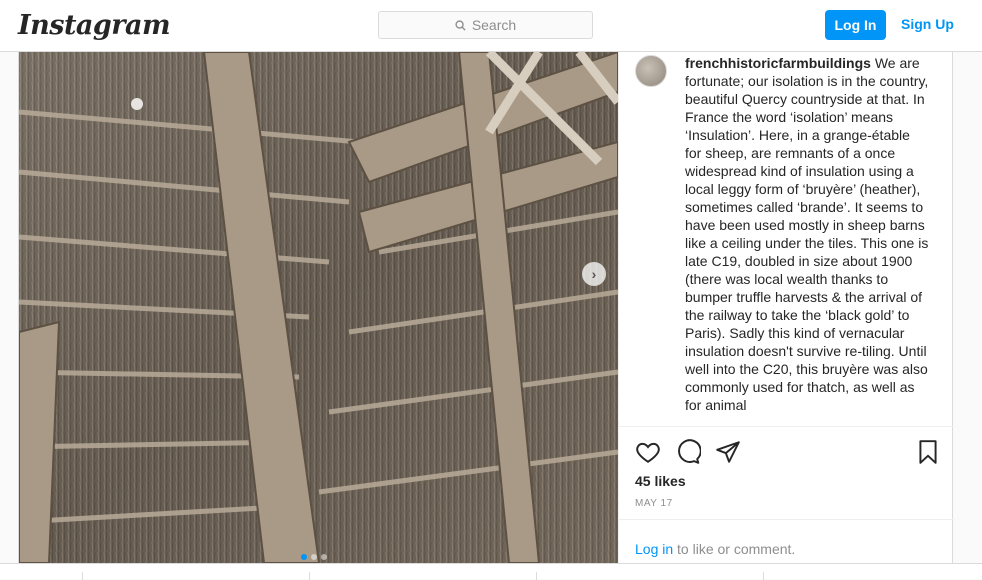  What do you see at coordinates (651, 71) in the screenshot?
I see `avatar` at bounding box center [651, 71].